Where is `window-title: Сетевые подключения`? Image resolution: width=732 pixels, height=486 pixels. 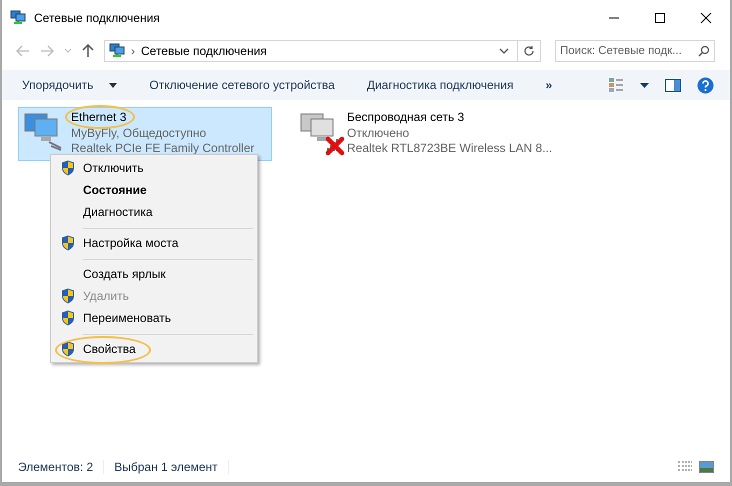
window-title: Сетевые подключения is located at coordinates (97, 18).